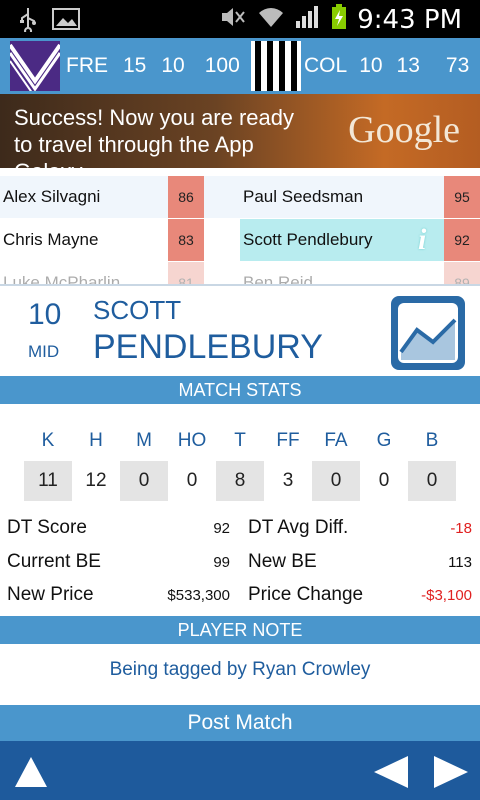 Image resolution: width=480 pixels, height=800 pixels. Describe the element at coordinates (432, 440) in the screenshot. I see `stat-header: B` at that location.